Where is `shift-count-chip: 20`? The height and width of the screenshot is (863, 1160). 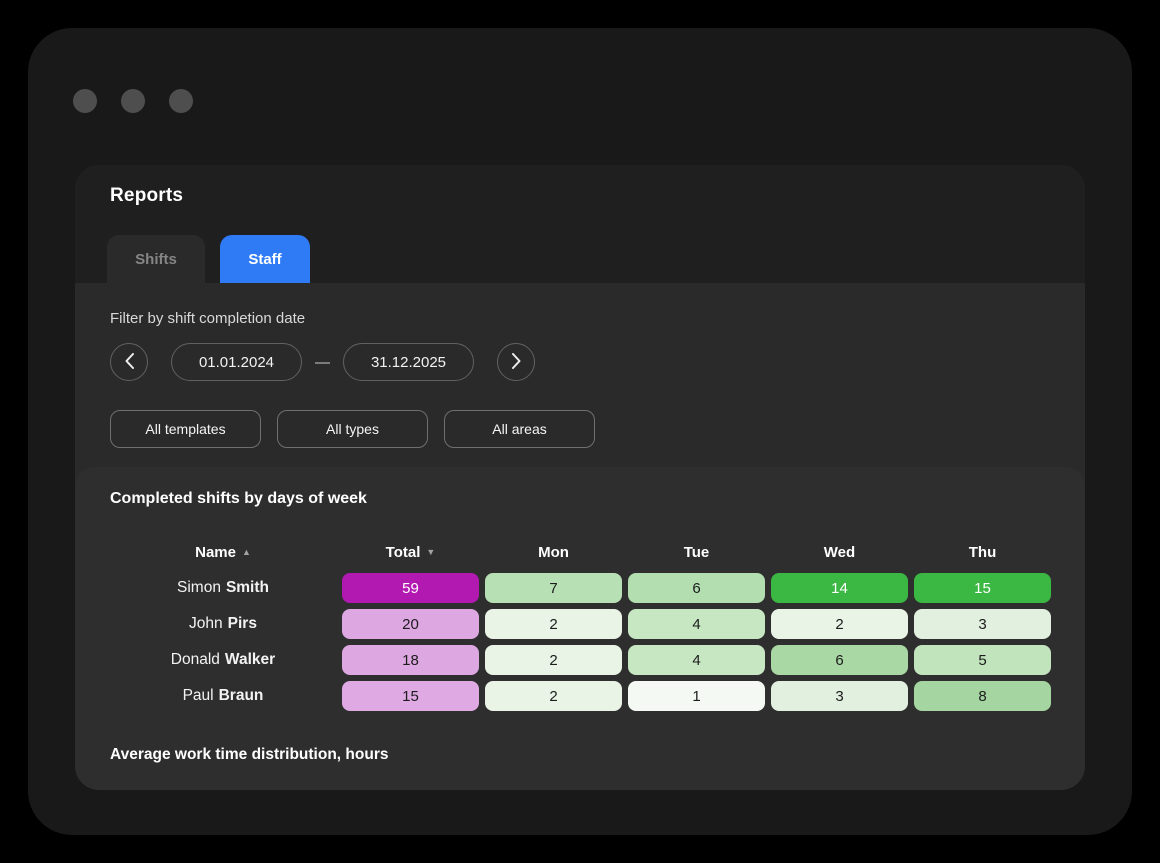
shift-count-chip: 20 is located at coordinates (410, 624).